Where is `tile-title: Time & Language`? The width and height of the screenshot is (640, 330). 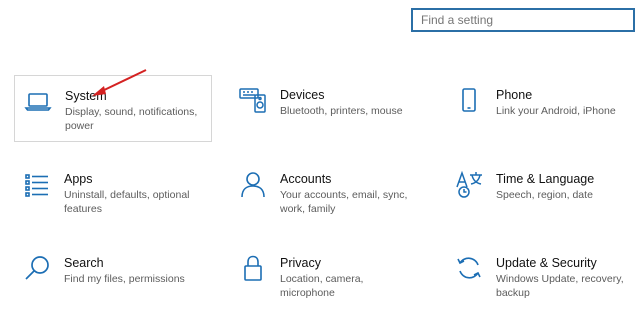 tile-title: Time & Language is located at coordinates (545, 179).